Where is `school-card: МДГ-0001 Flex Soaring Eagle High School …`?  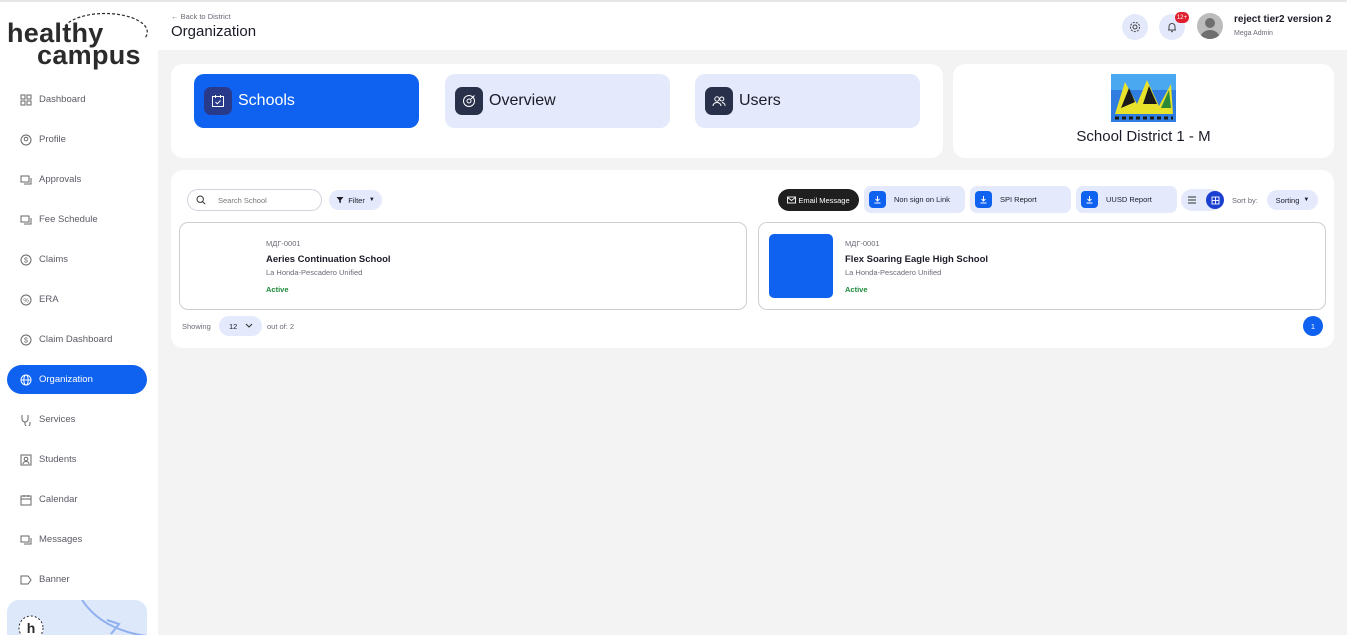
school-card: МДГ-0001 Flex Soaring Eagle High School … is located at coordinates (1042, 266).